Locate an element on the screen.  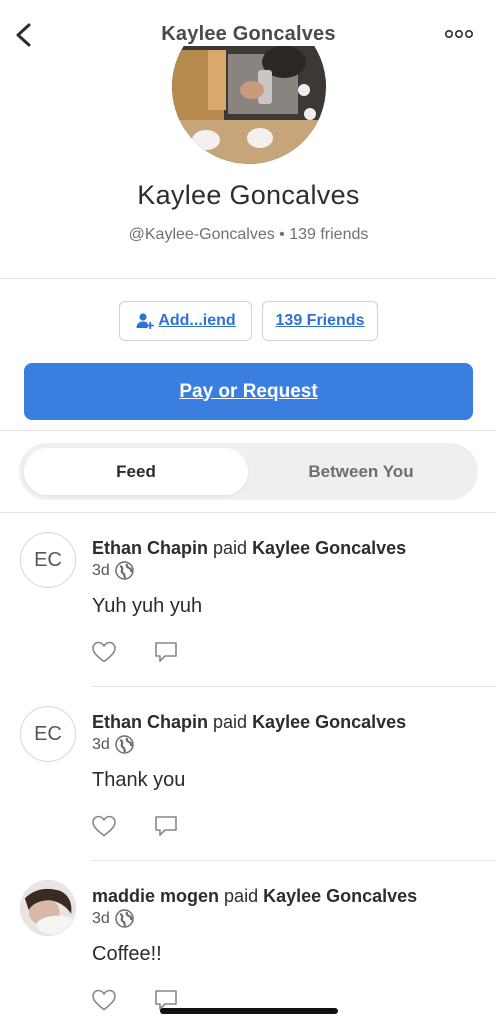
friends-count-button: 139 Friends is located at coordinates (320, 321).